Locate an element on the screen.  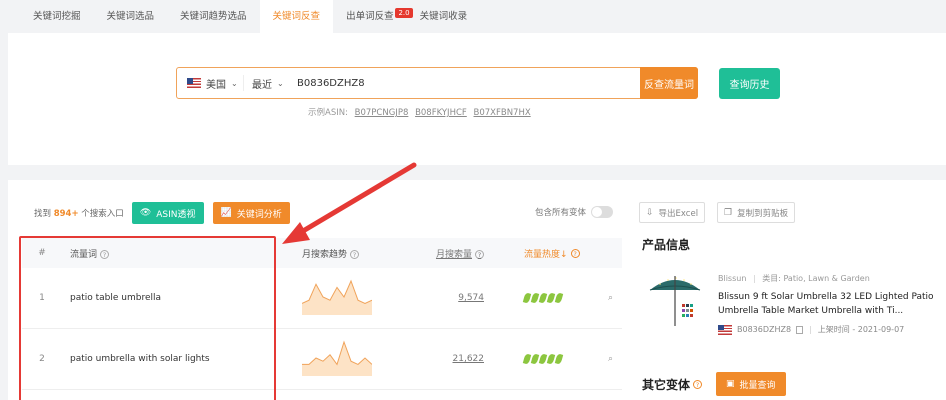
tab-keyword-mining: 关键词挖掘 is located at coordinates (57, 16).